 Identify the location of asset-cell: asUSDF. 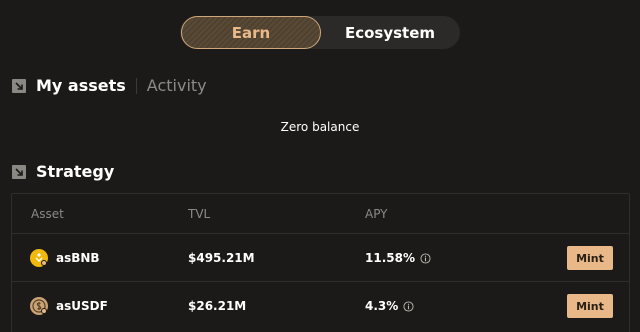
(69, 306).